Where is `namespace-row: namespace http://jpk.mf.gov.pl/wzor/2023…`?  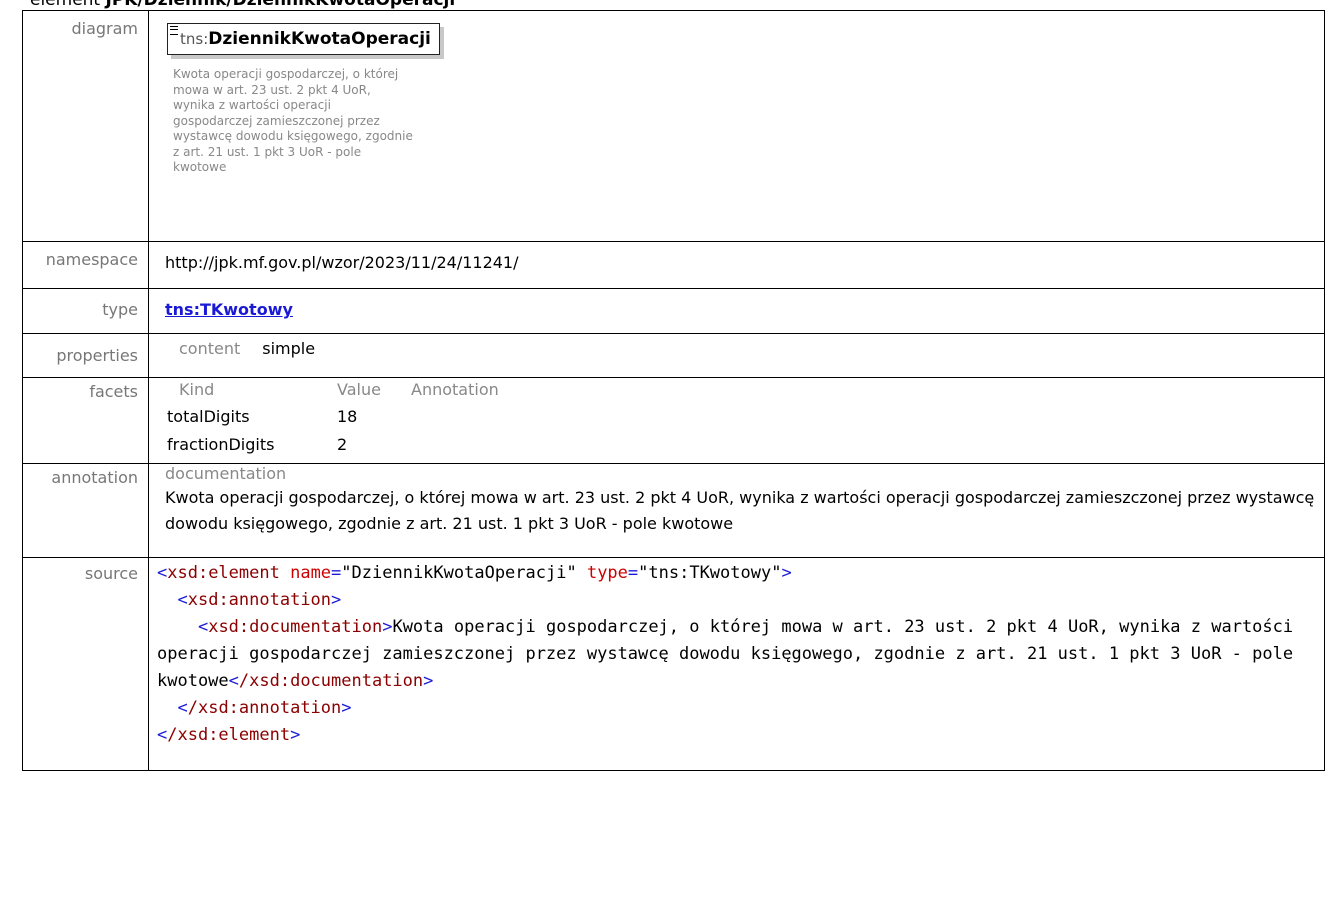 namespace-row: namespace http://jpk.mf.gov.pl/wzor/2023… is located at coordinates (673, 265).